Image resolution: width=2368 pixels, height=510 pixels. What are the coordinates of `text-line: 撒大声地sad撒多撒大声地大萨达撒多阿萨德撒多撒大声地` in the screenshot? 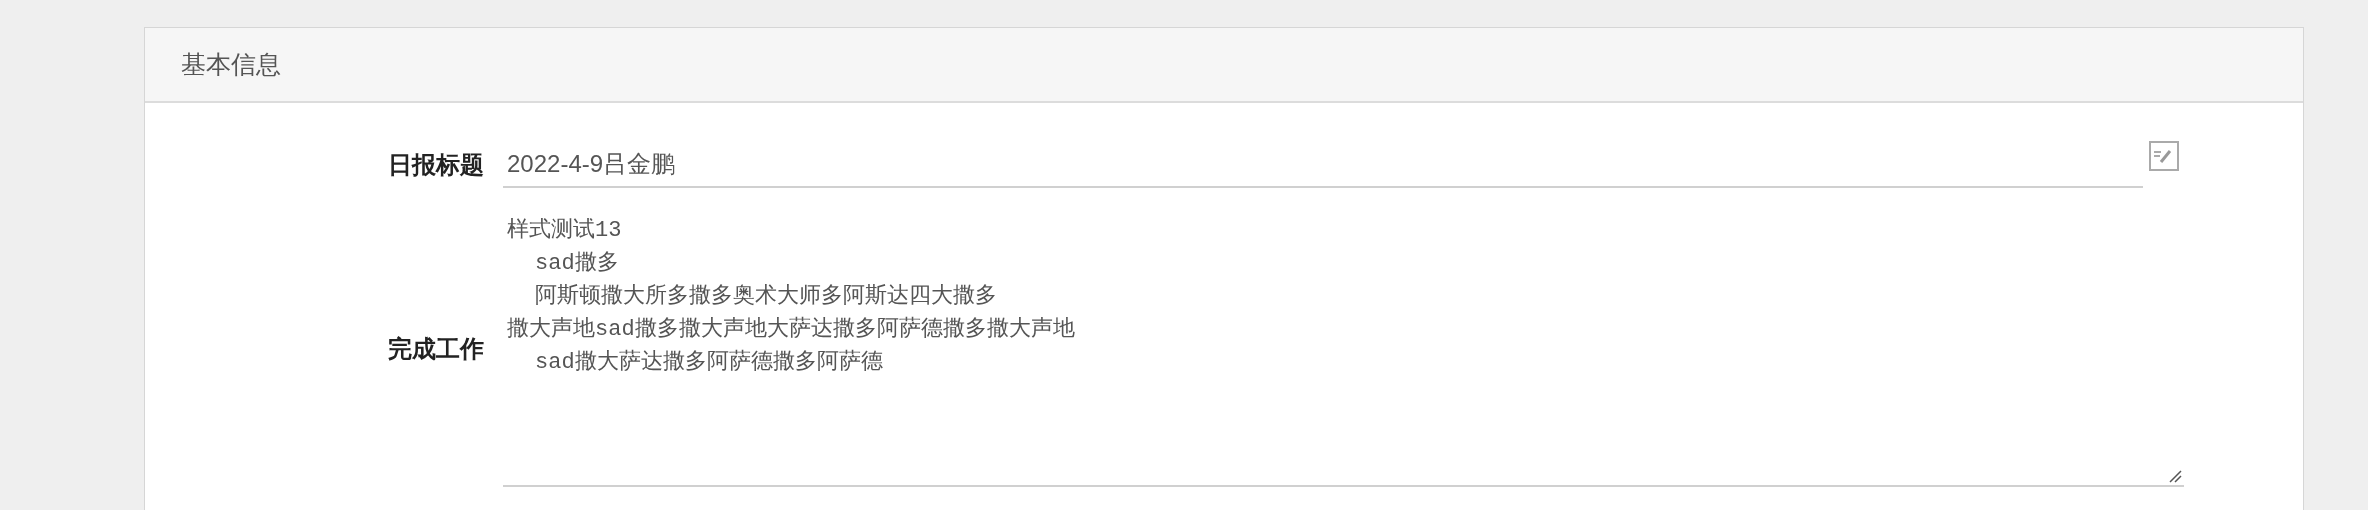 It's located at (791, 329).